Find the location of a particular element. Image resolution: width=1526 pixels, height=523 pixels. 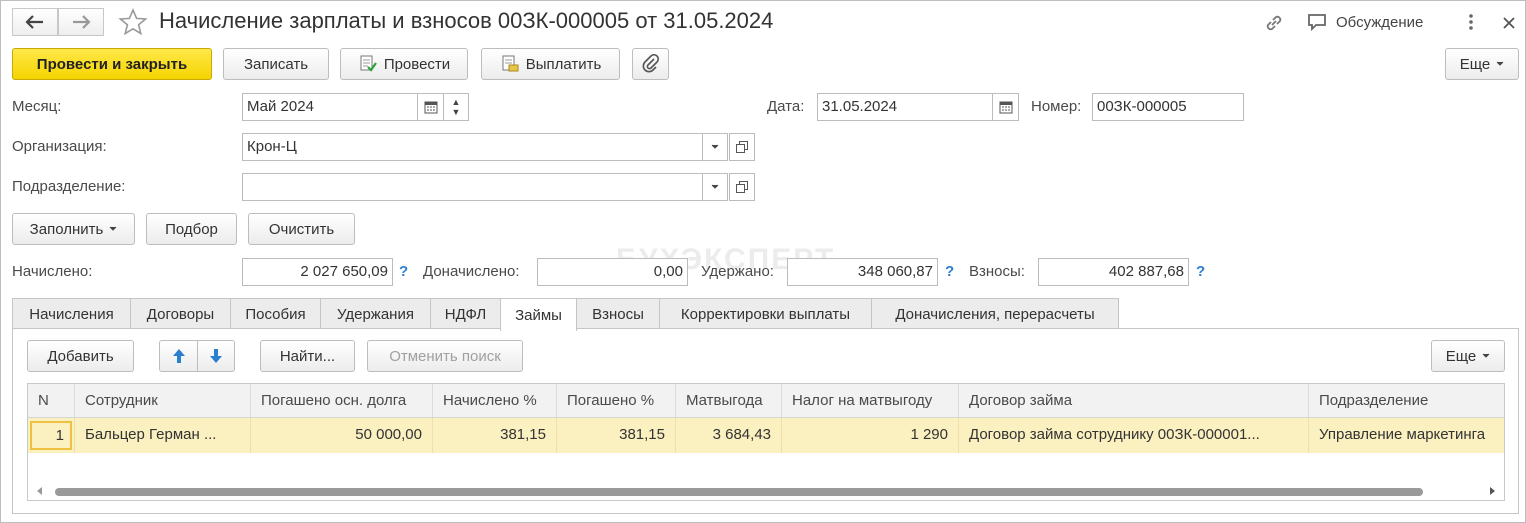

discussion-button: Обсуждение is located at coordinates (1364, 22).